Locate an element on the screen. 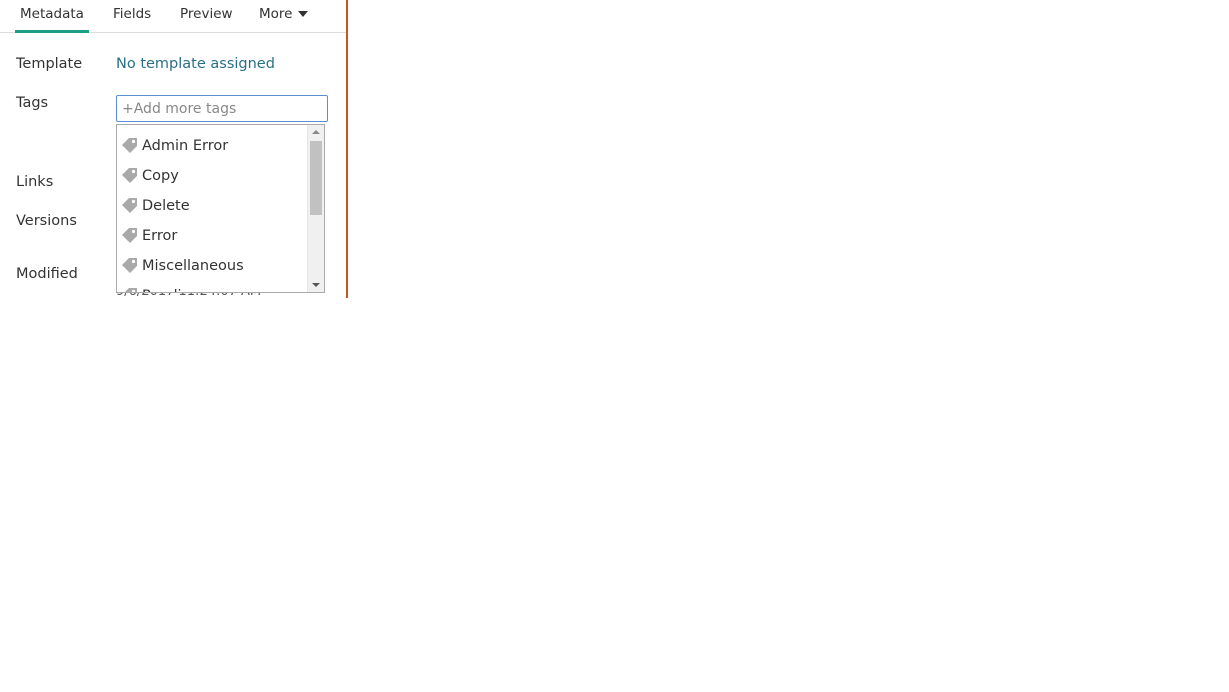  tag-option: Delete is located at coordinates (212, 206).